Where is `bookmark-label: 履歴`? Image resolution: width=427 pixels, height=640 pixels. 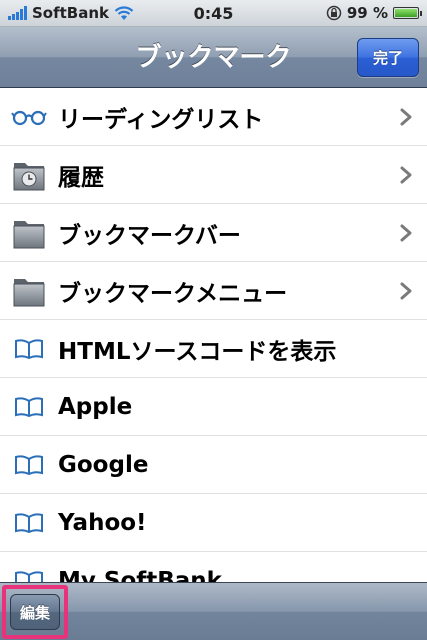 bookmark-label: 履歴 is located at coordinates (81, 177).